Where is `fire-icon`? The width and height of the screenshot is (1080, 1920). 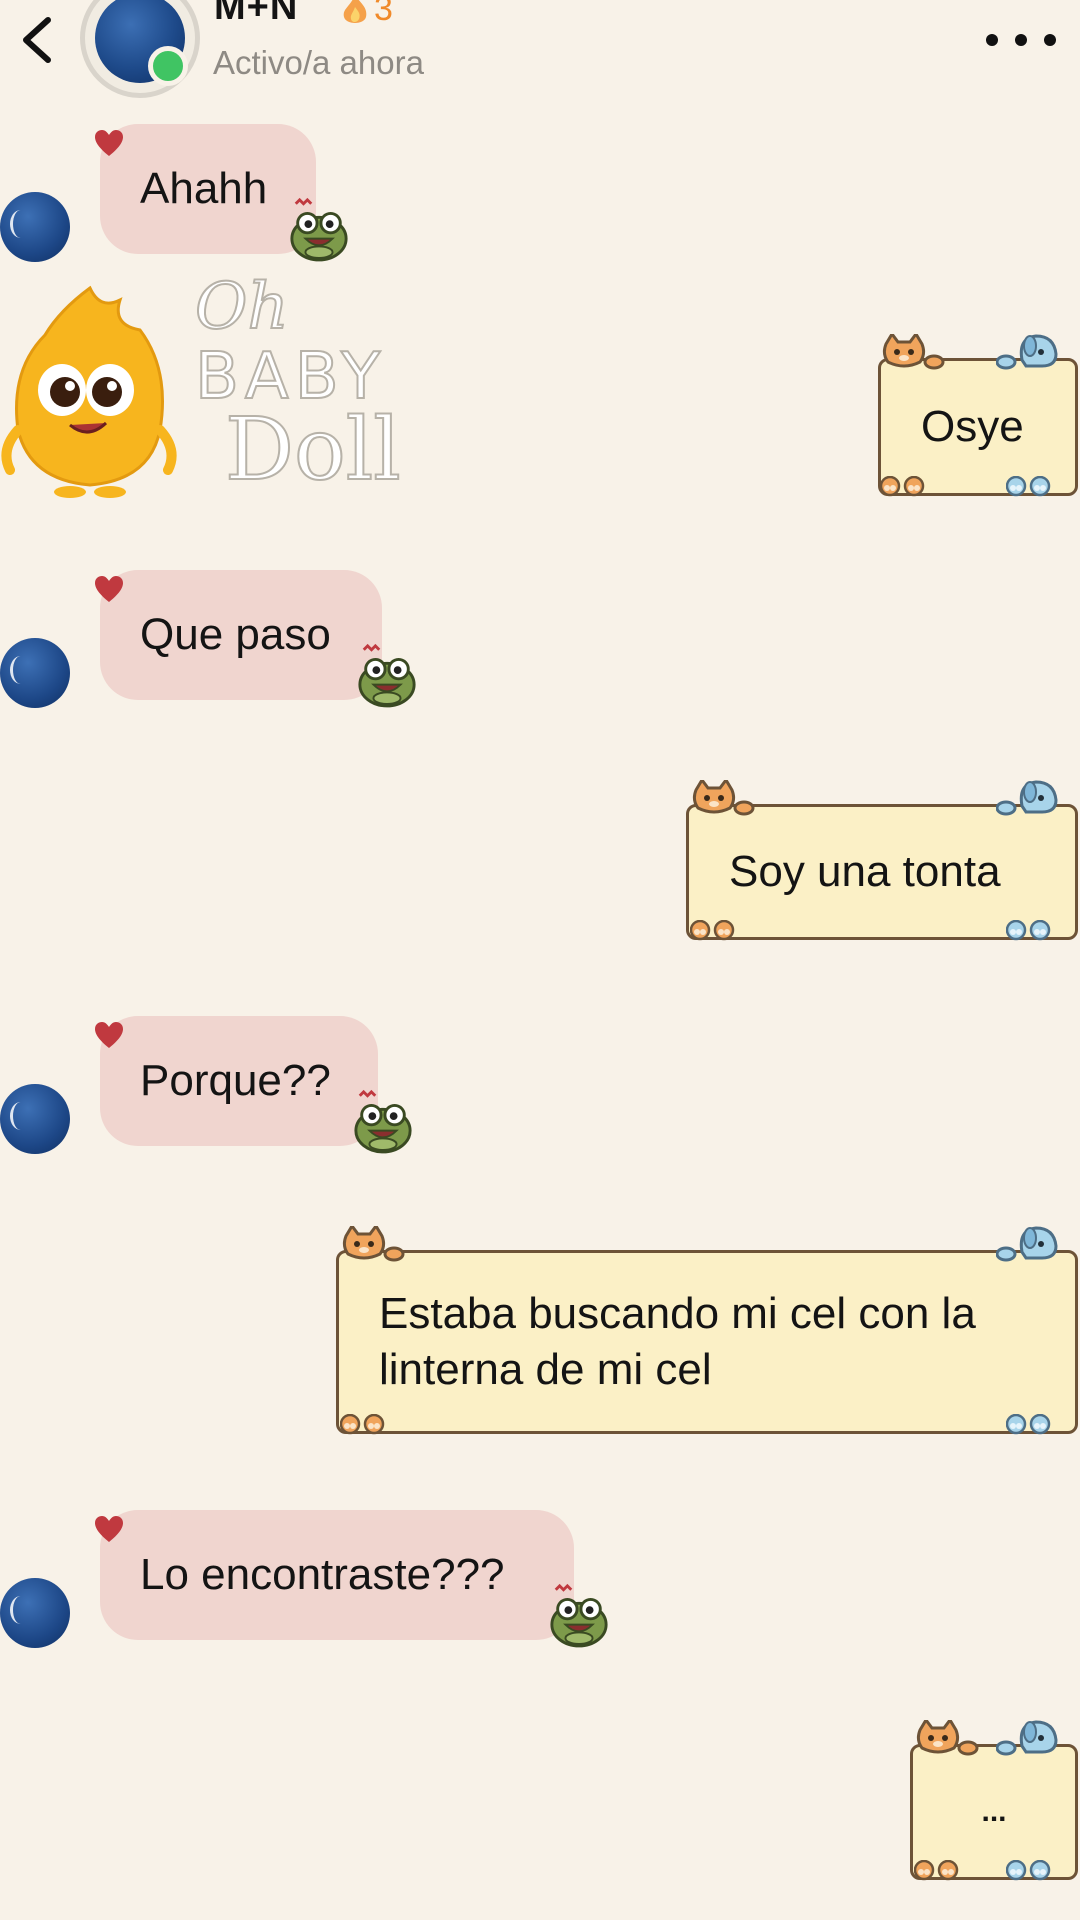
fire-icon is located at coordinates (355, 11).